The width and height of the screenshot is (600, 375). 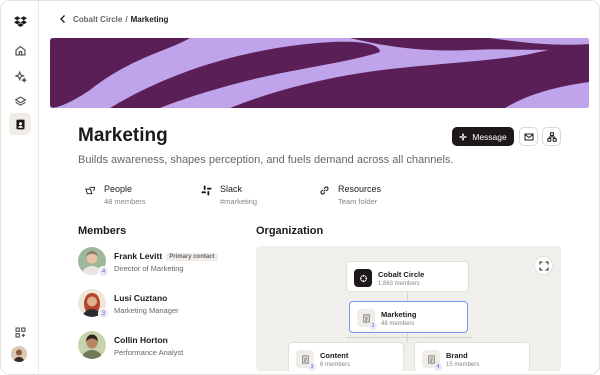 What do you see at coordinates (63, 19) in the screenshot?
I see `back-chevron-icon` at bounding box center [63, 19].